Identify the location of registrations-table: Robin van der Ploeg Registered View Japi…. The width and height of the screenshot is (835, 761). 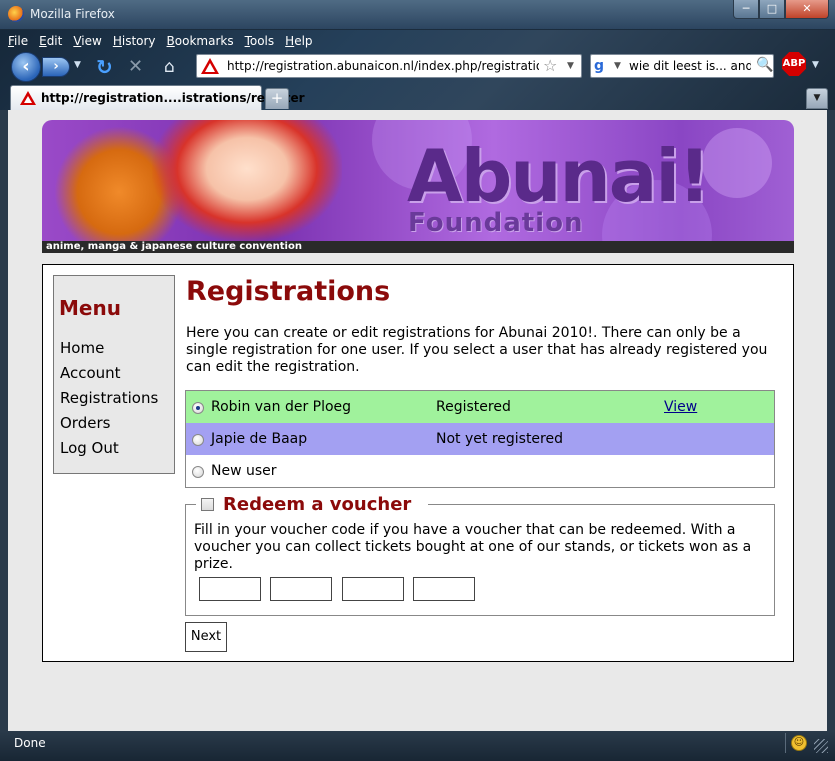
(480, 439).